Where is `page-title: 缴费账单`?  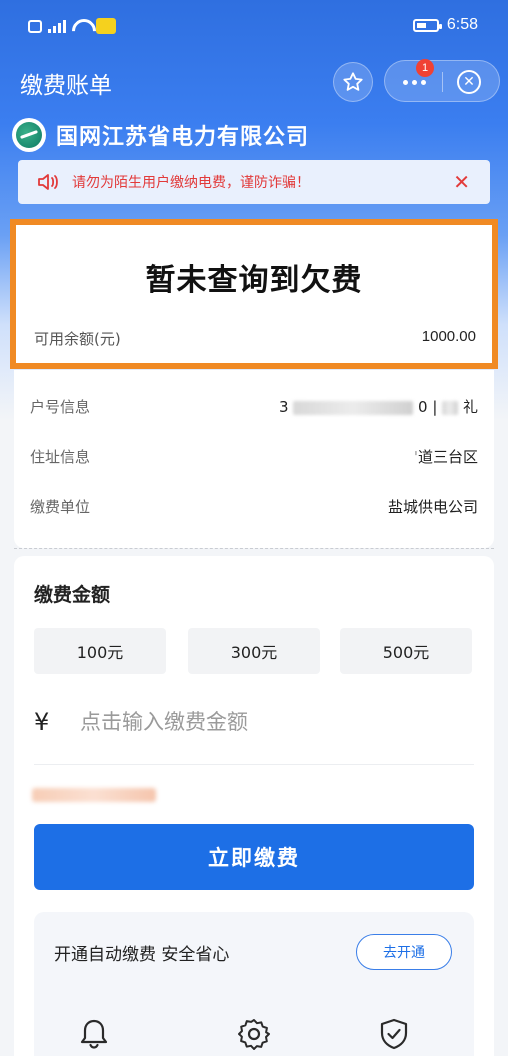 page-title: 缴费账单 is located at coordinates (66, 86).